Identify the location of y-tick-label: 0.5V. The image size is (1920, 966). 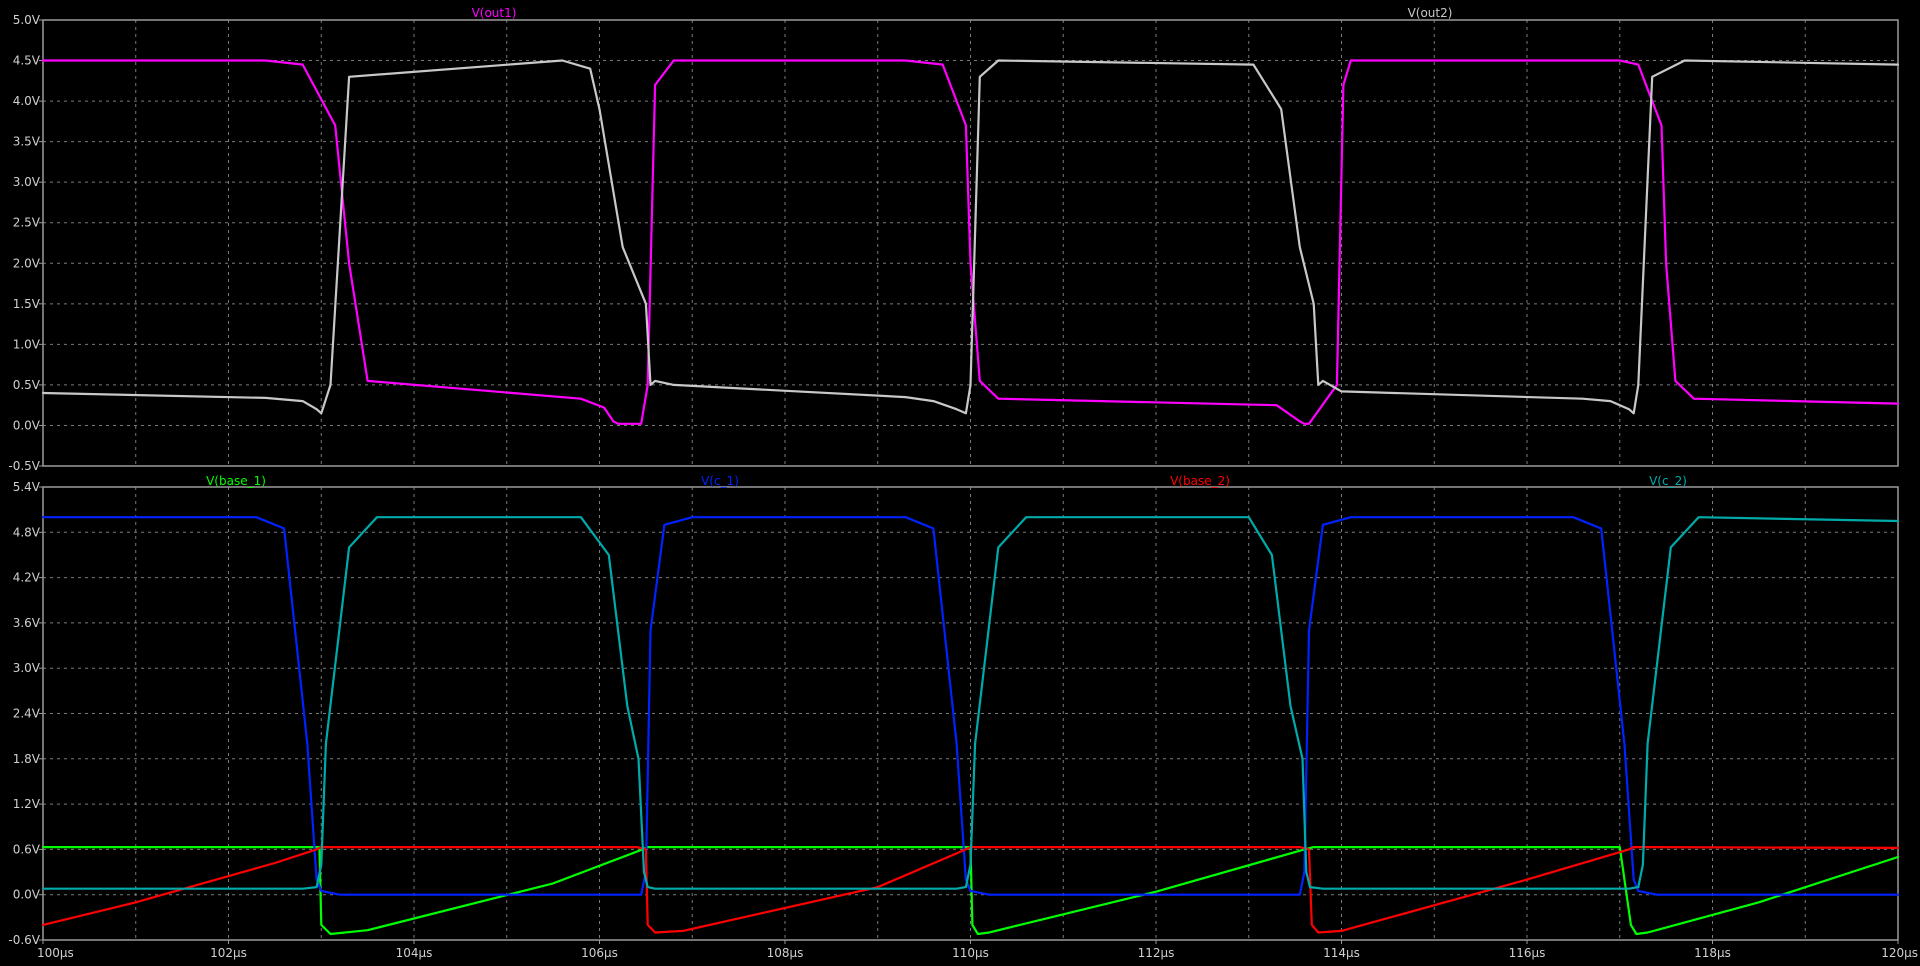
(27, 385).